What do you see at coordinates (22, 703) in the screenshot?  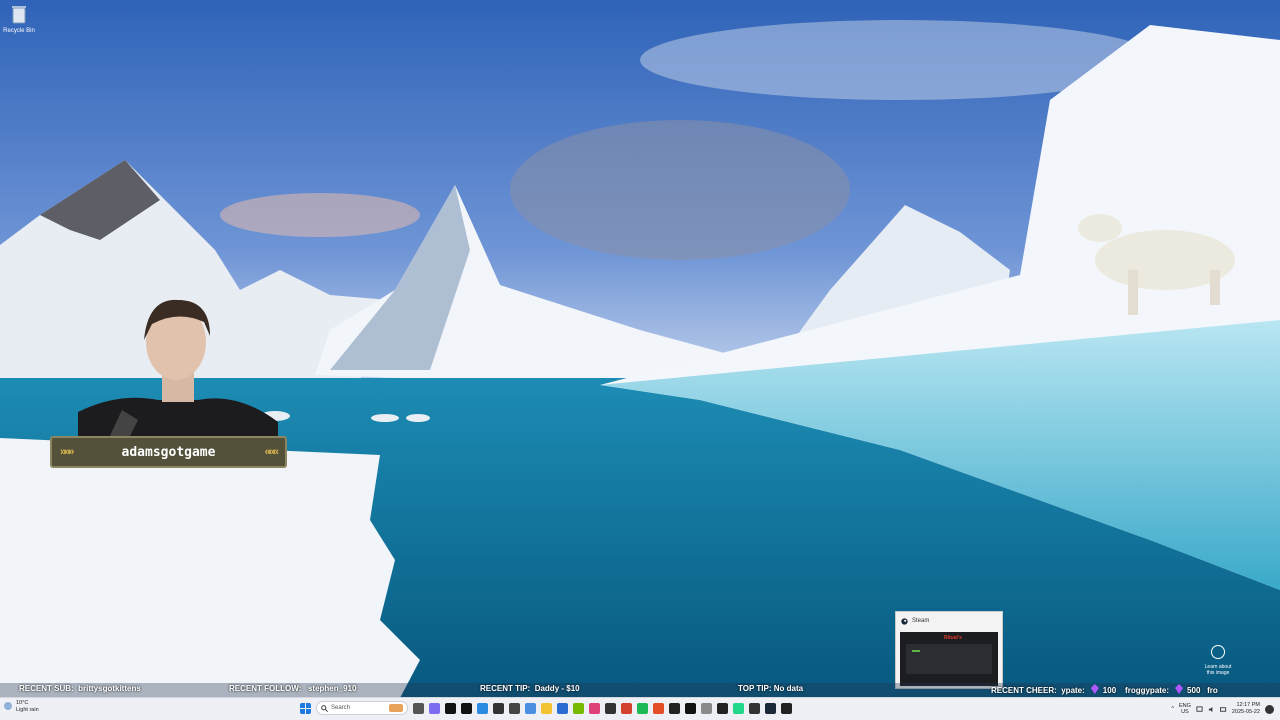 I see `weather-temp: 10°C` at bounding box center [22, 703].